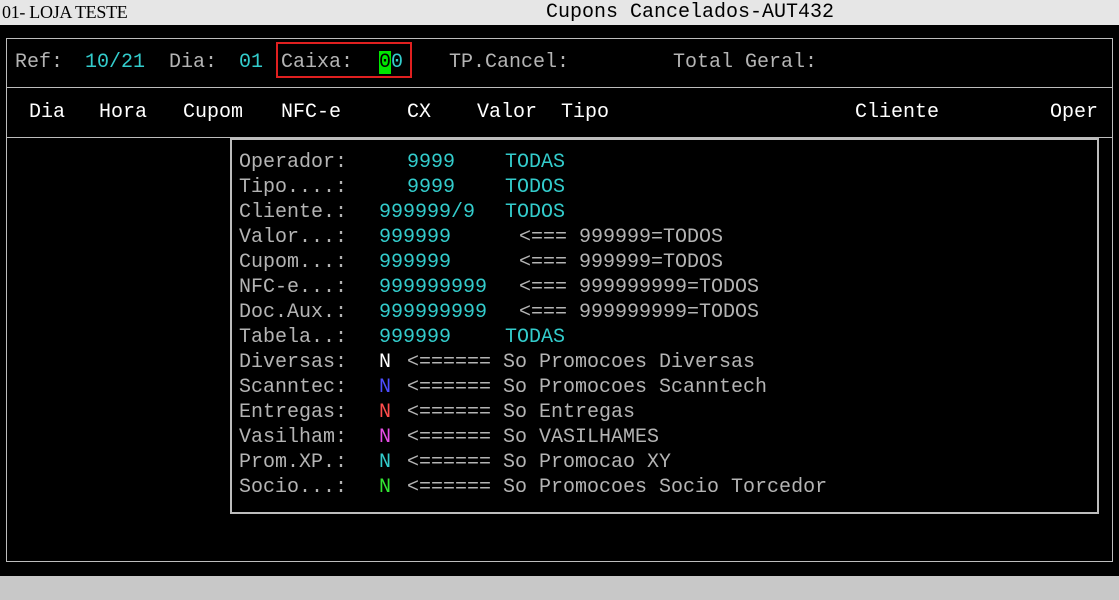 The height and width of the screenshot is (600, 1119). Describe the element at coordinates (293, 212) in the screenshot. I see `filter-label-cliente: Cliente.:` at that location.